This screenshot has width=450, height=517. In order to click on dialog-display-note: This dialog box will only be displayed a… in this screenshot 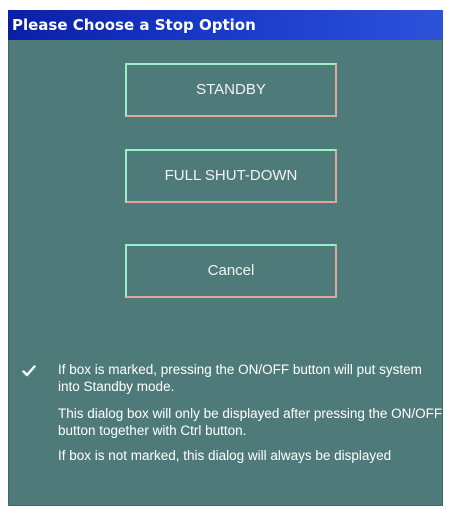, I will do `click(250, 422)`.